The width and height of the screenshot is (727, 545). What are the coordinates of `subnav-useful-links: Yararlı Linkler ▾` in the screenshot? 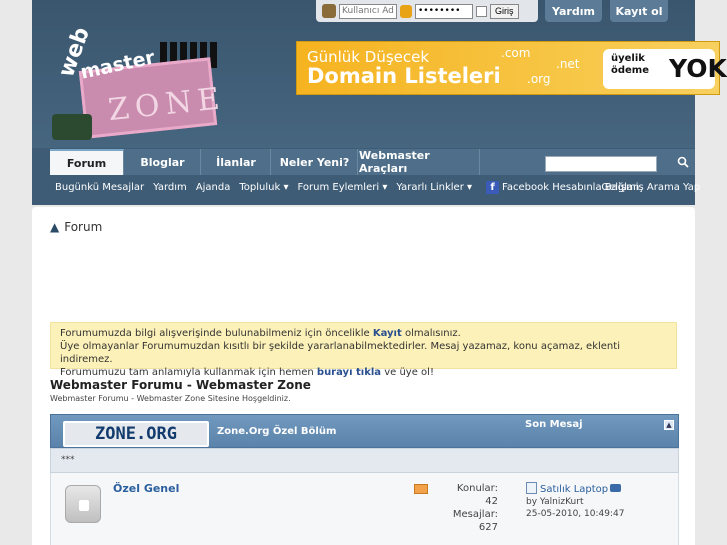 It's located at (434, 187).